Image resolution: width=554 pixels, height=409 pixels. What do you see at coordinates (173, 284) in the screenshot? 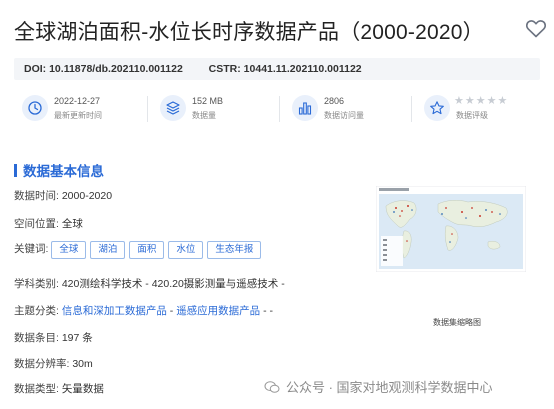
I see `subject-value: 420测绘科学技术 - 420.20摄影测量与遥感技术 -` at bounding box center [173, 284].